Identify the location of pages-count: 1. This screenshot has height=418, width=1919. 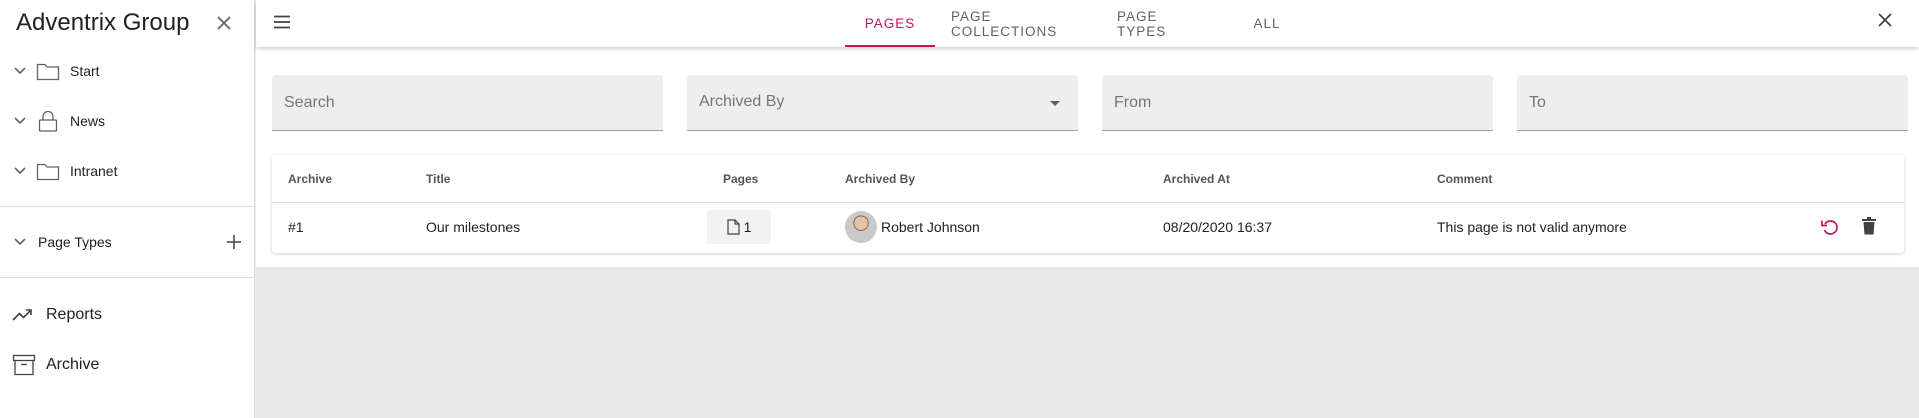
(747, 227).